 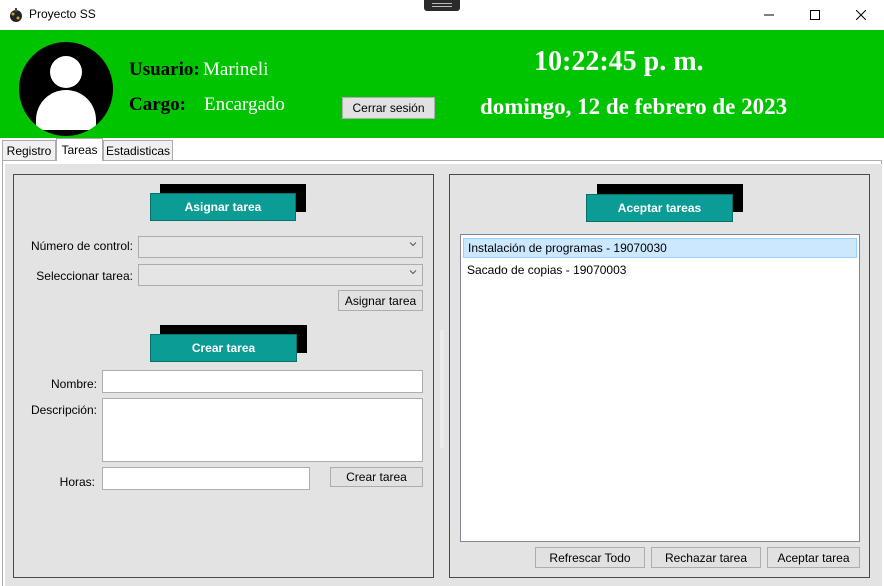 What do you see at coordinates (29, 150) in the screenshot?
I see `tab-registro: Registro` at bounding box center [29, 150].